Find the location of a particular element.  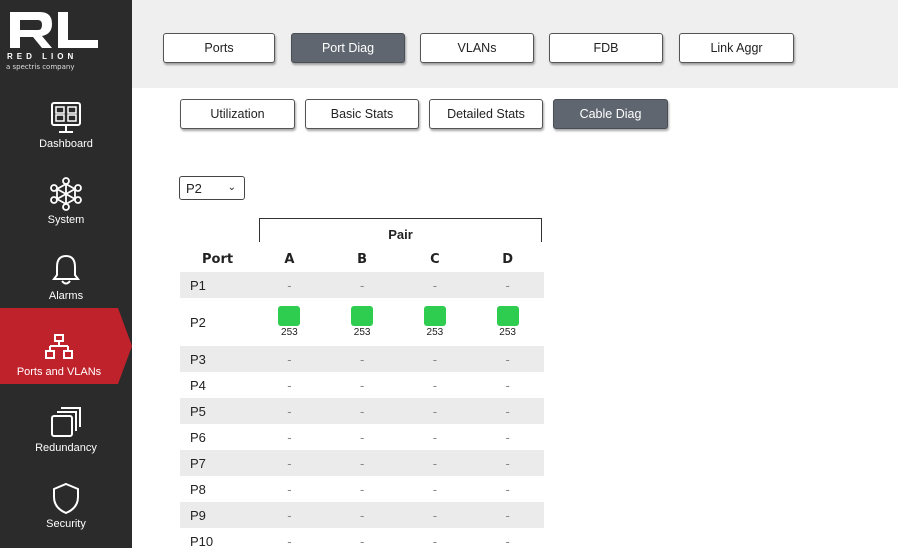

sidebar-item-label: Redundancy is located at coordinates (66, 448).